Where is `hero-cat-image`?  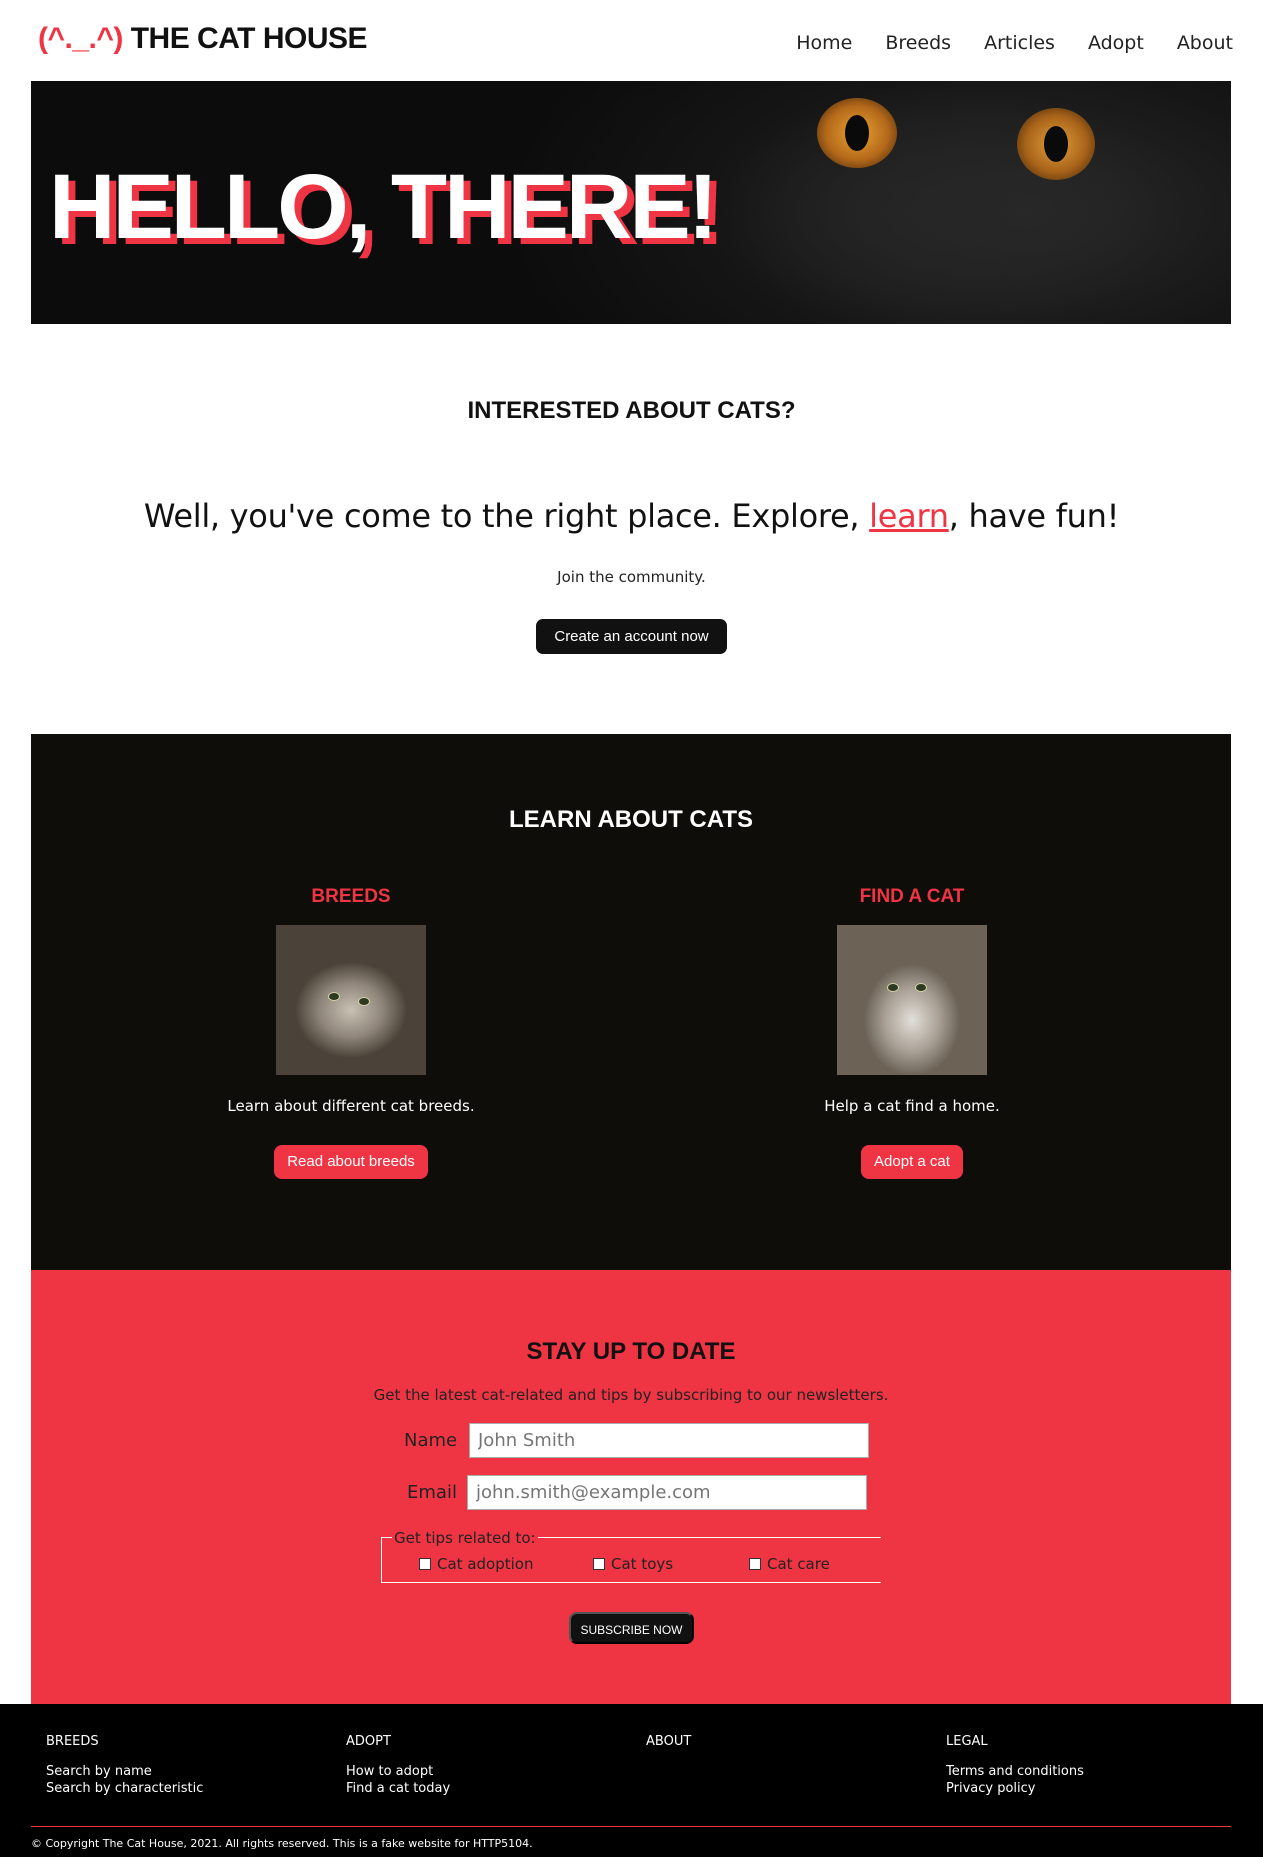
hero-cat-image is located at coordinates (931, 202).